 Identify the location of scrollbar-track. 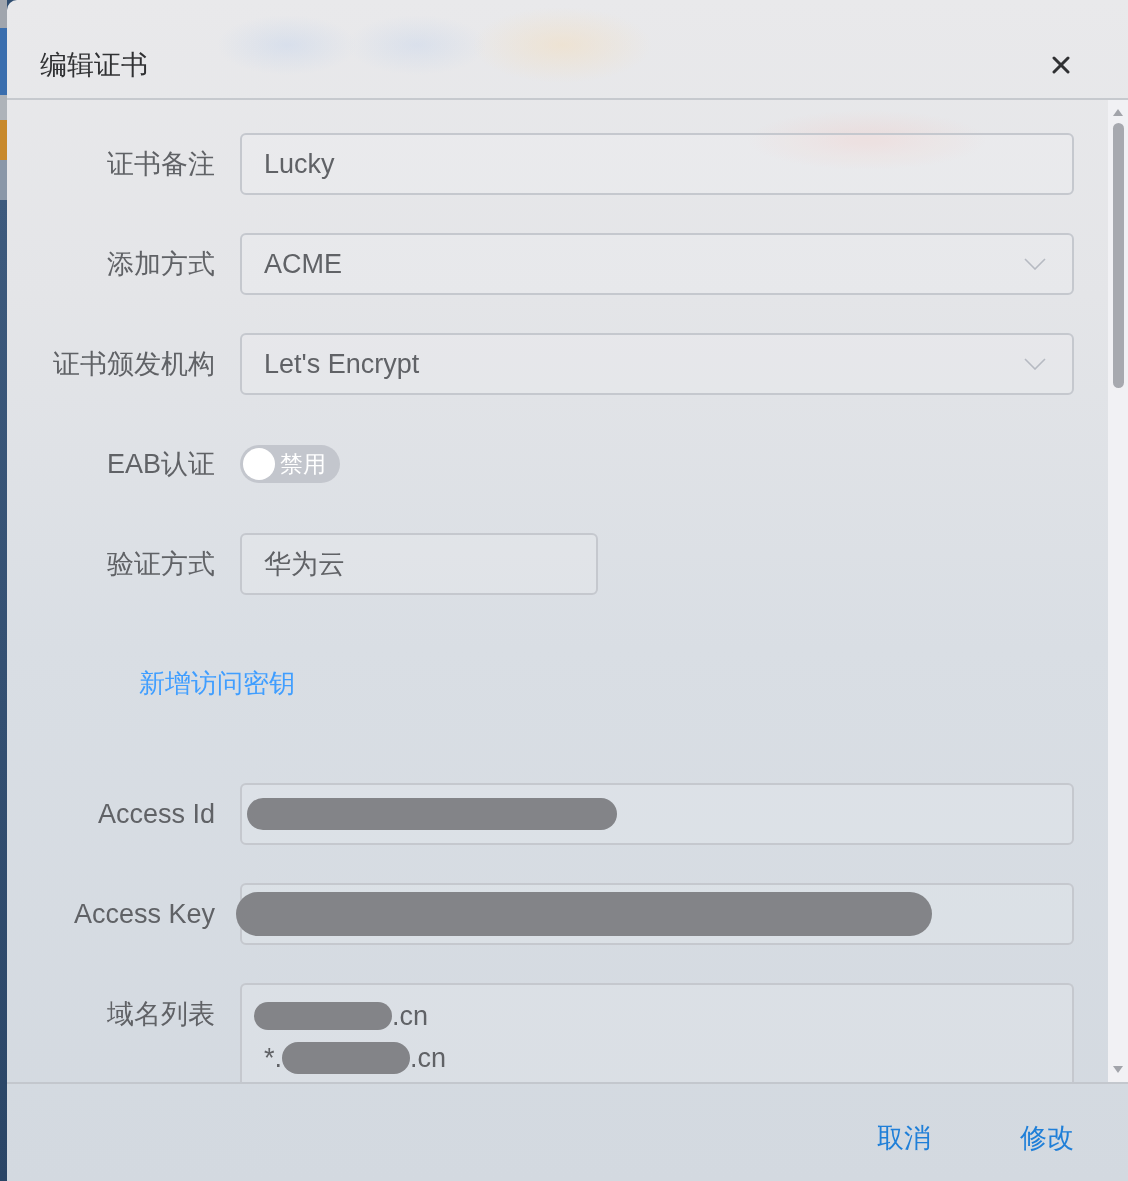
(1118, 591).